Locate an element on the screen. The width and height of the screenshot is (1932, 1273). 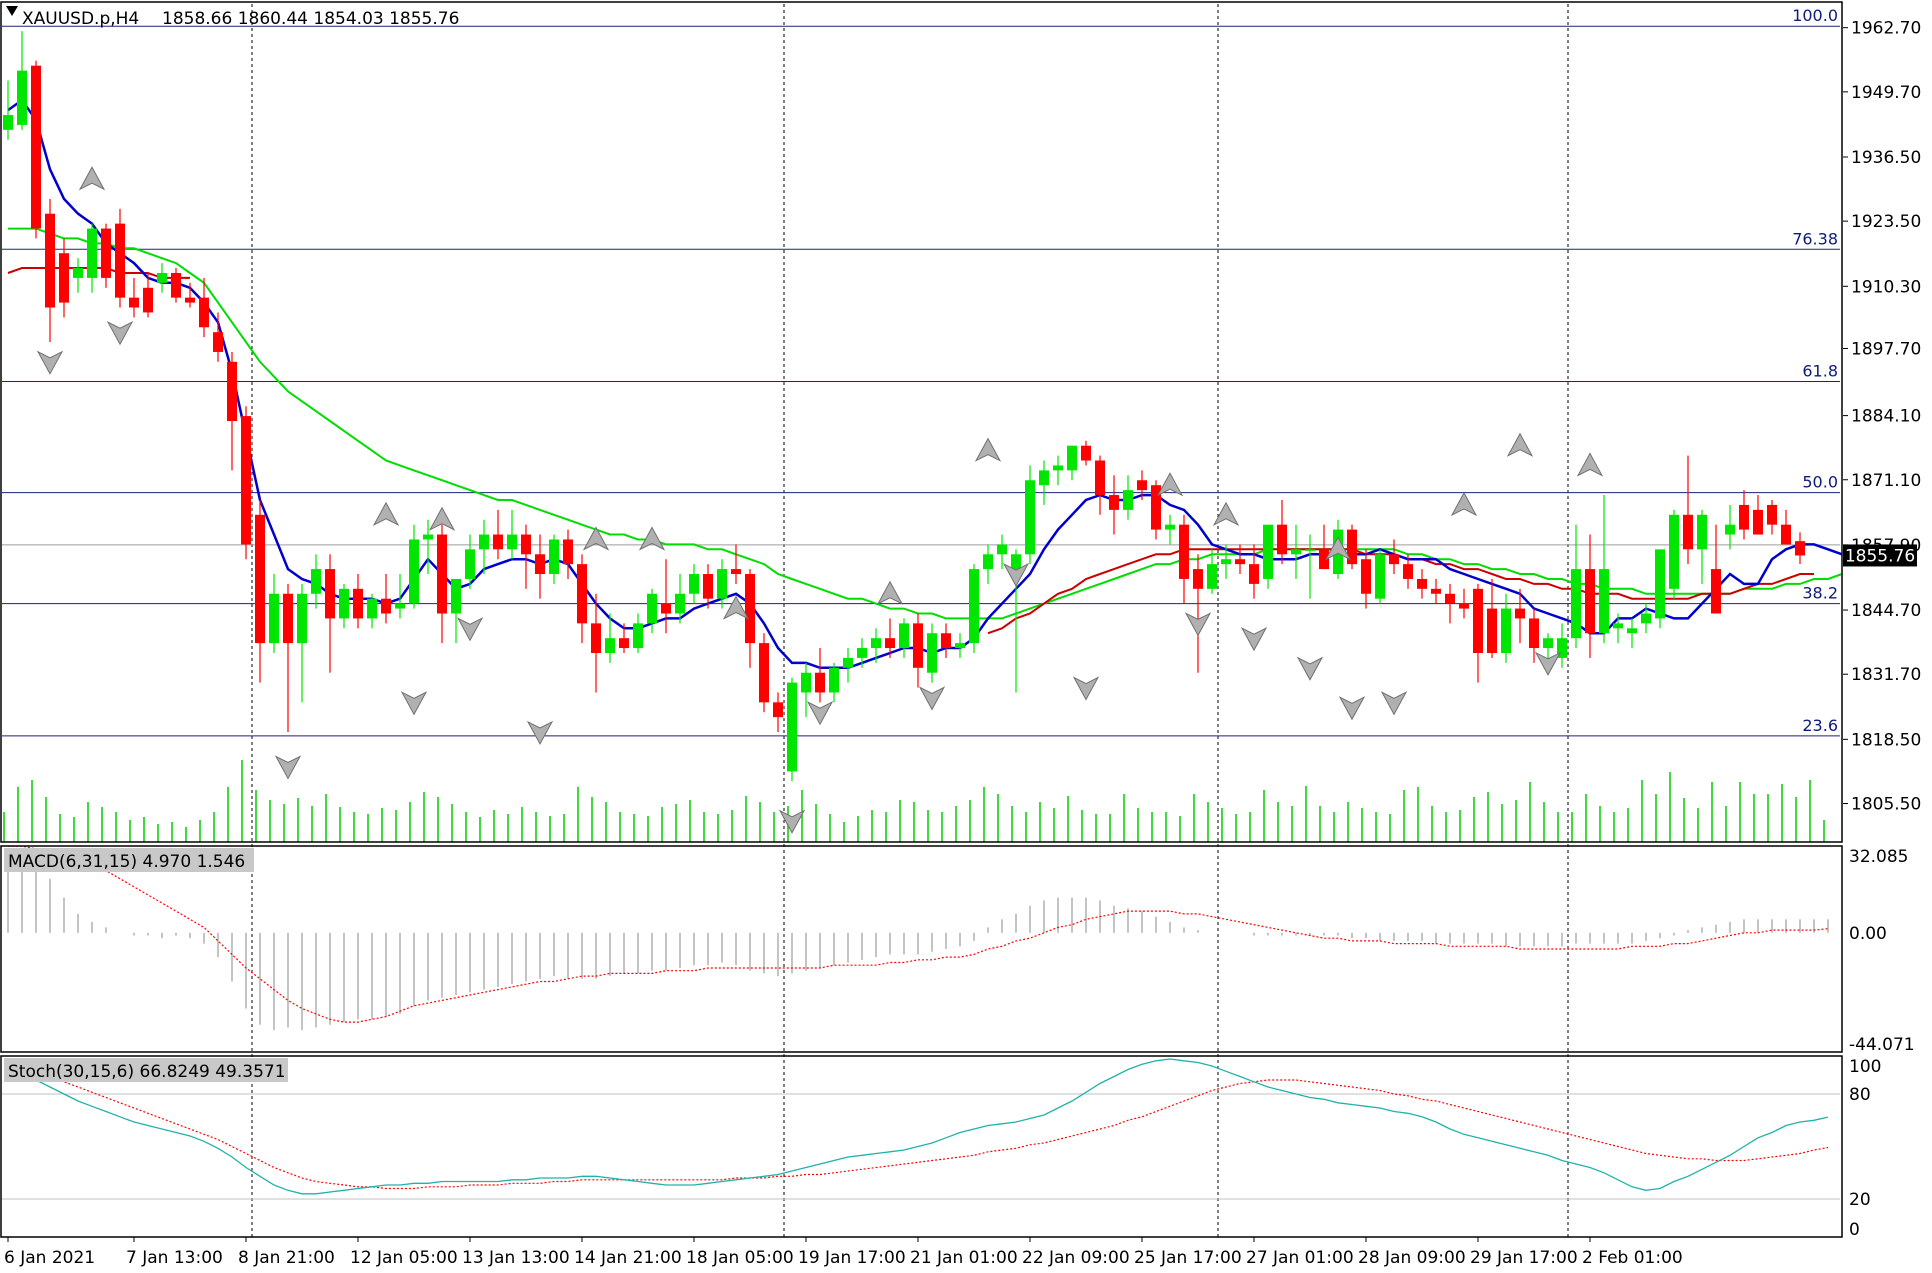
x-tick-label: 28 Jan 09:00 is located at coordinates (1412, 1258).